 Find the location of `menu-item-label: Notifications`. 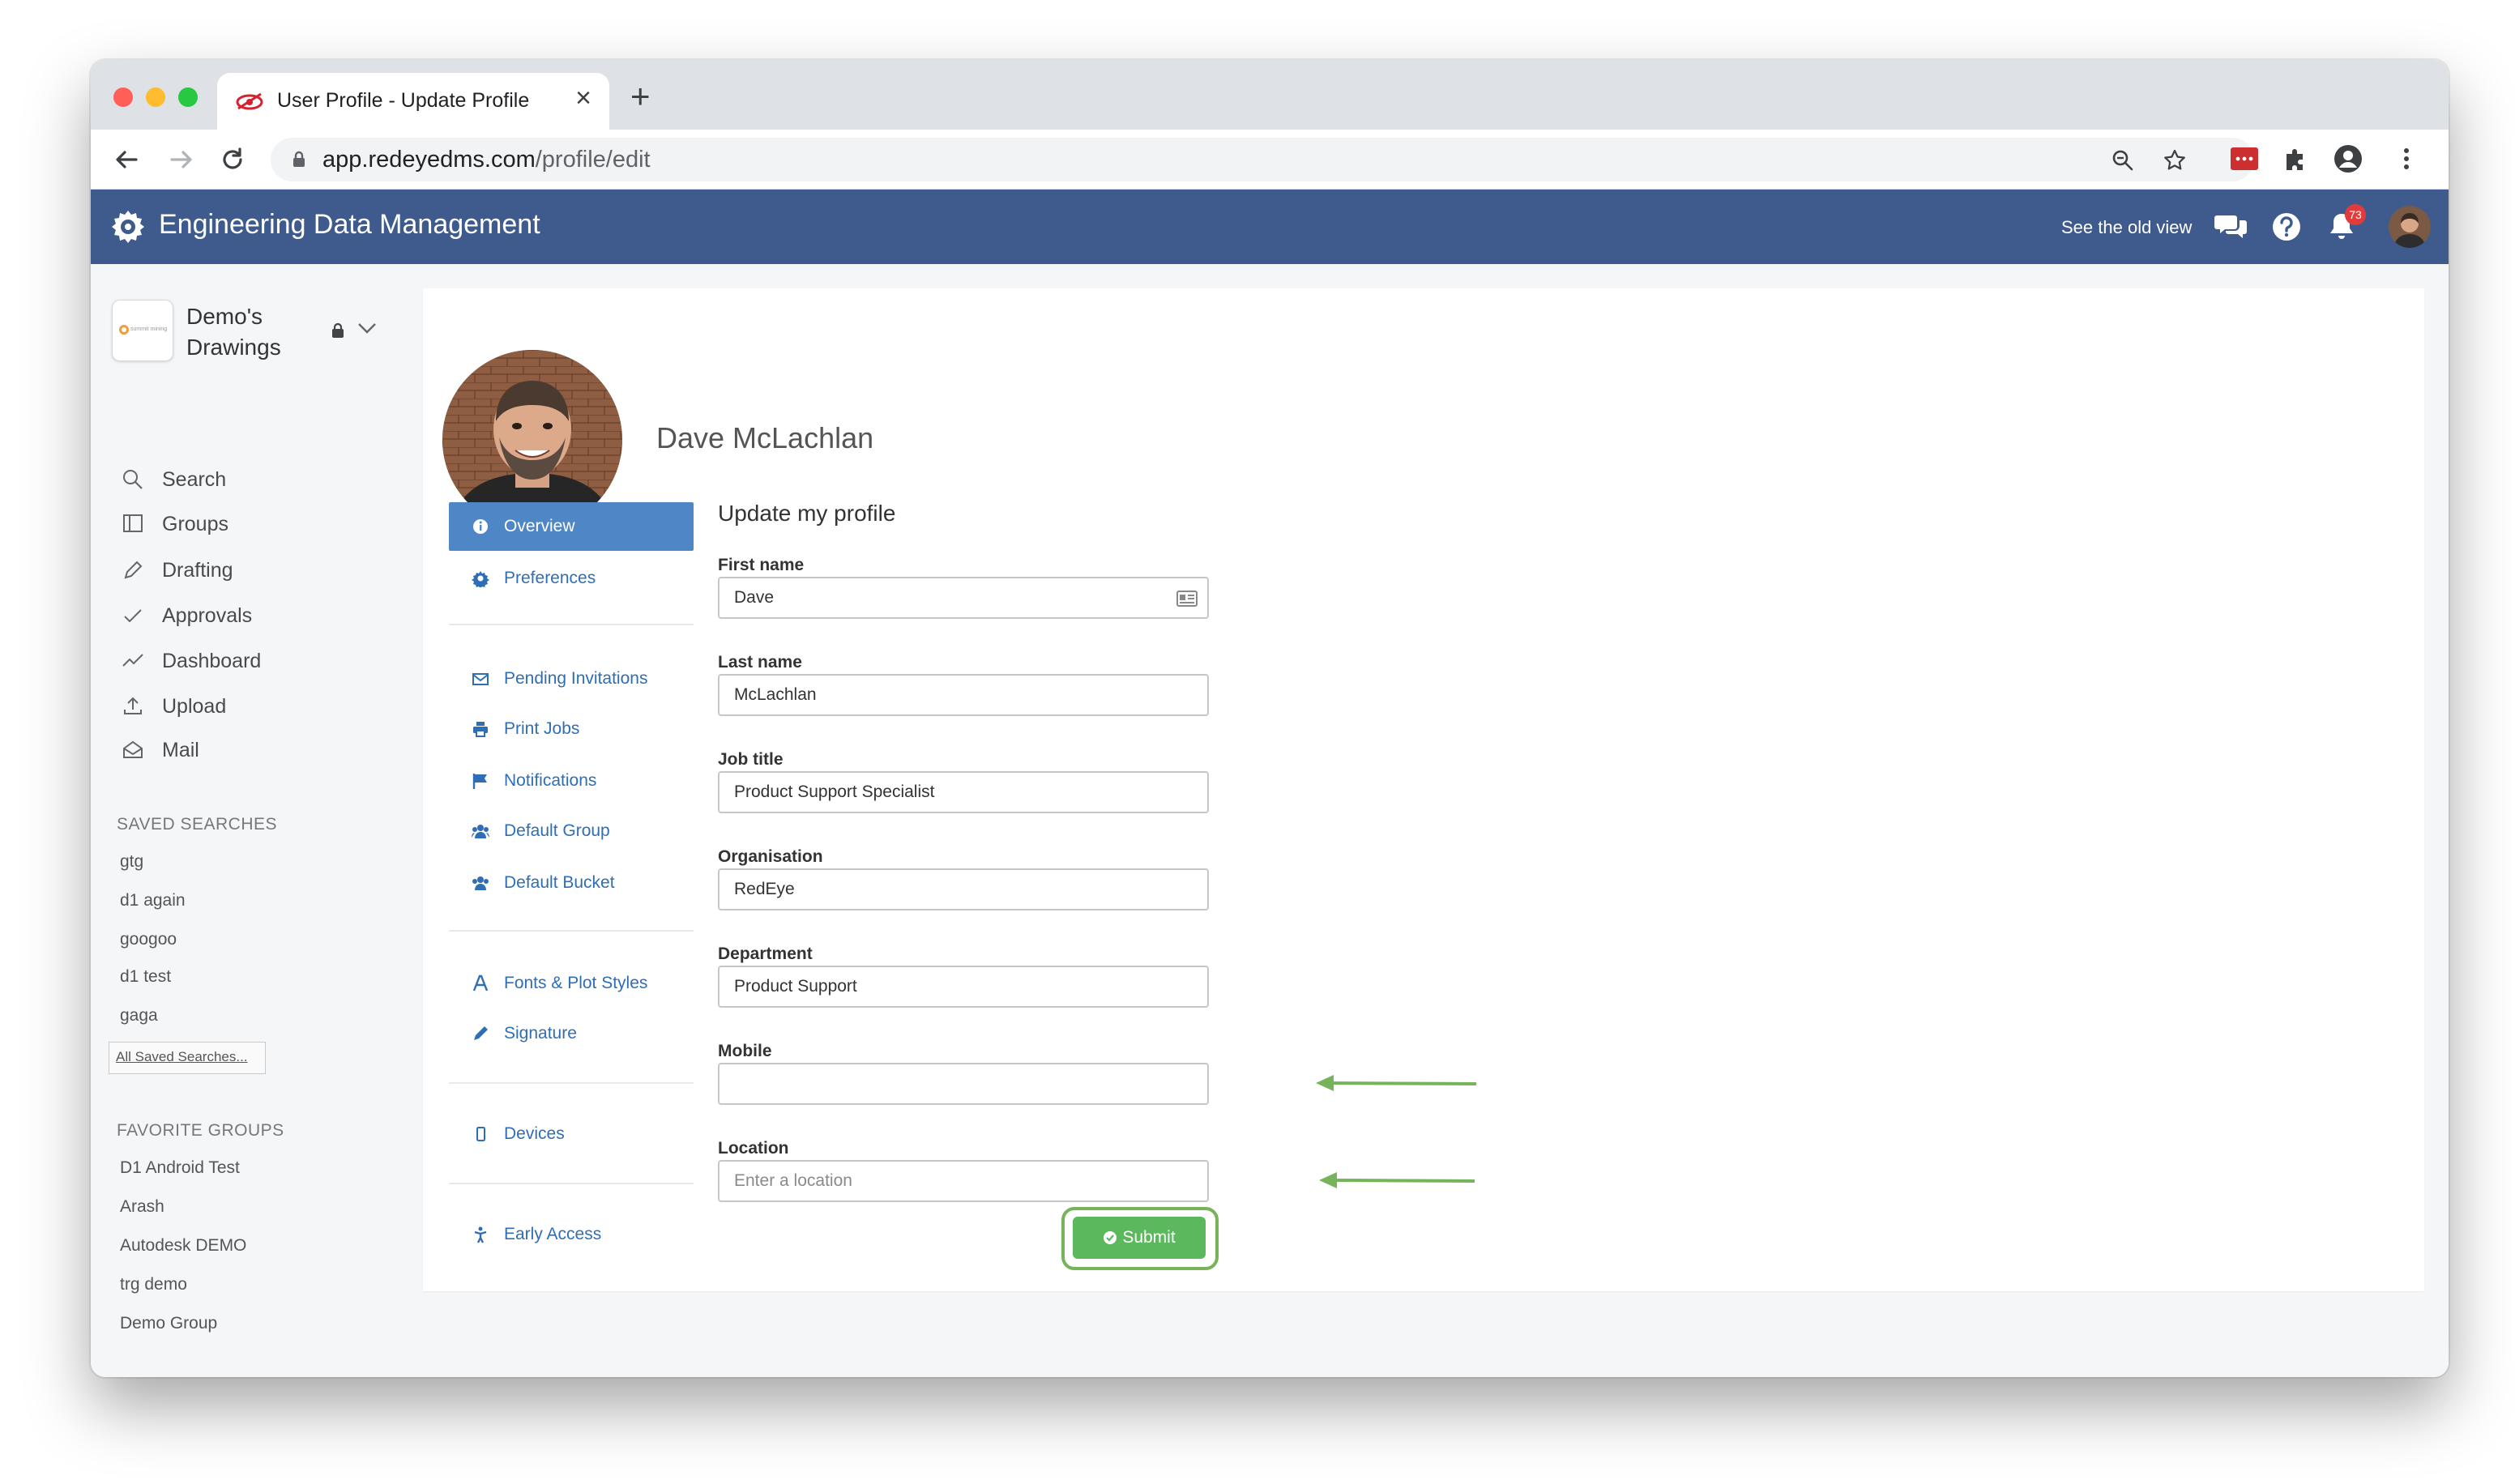

menu-item-label: Notifications is located at coordinates (551, 780).